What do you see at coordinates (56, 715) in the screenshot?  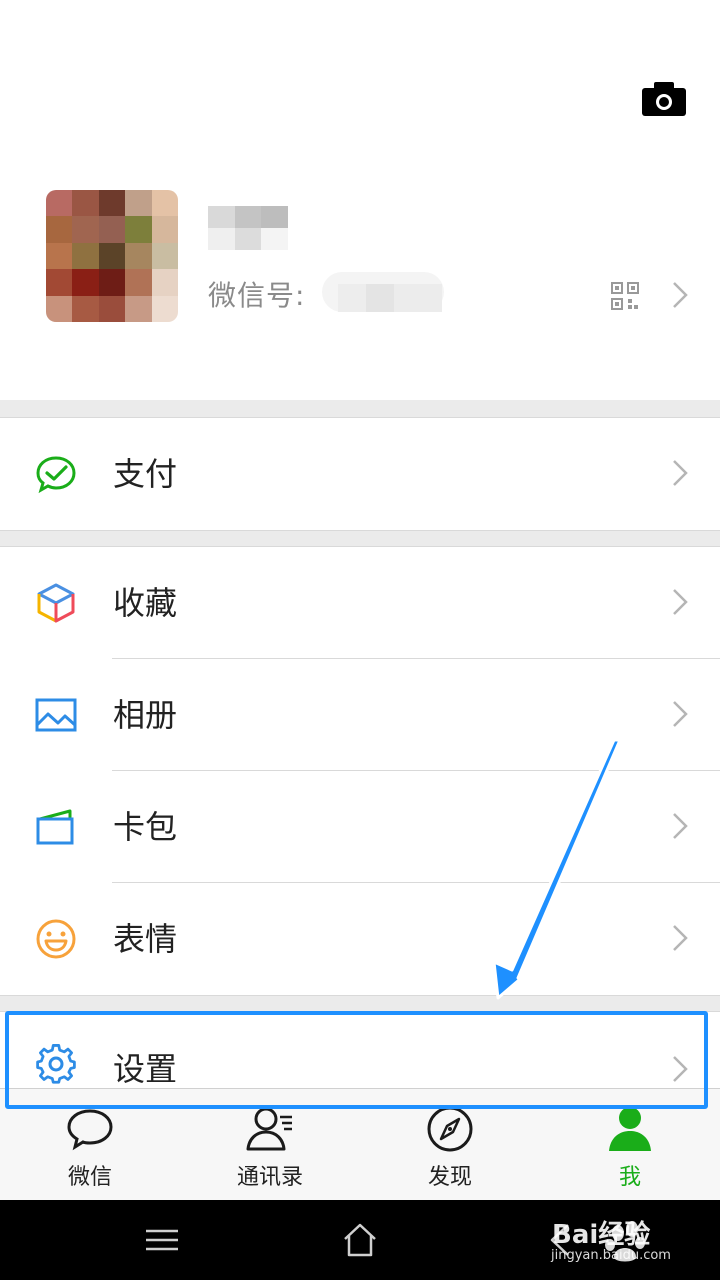 I see `album-picture-icon` at bounding box center [56, 715].